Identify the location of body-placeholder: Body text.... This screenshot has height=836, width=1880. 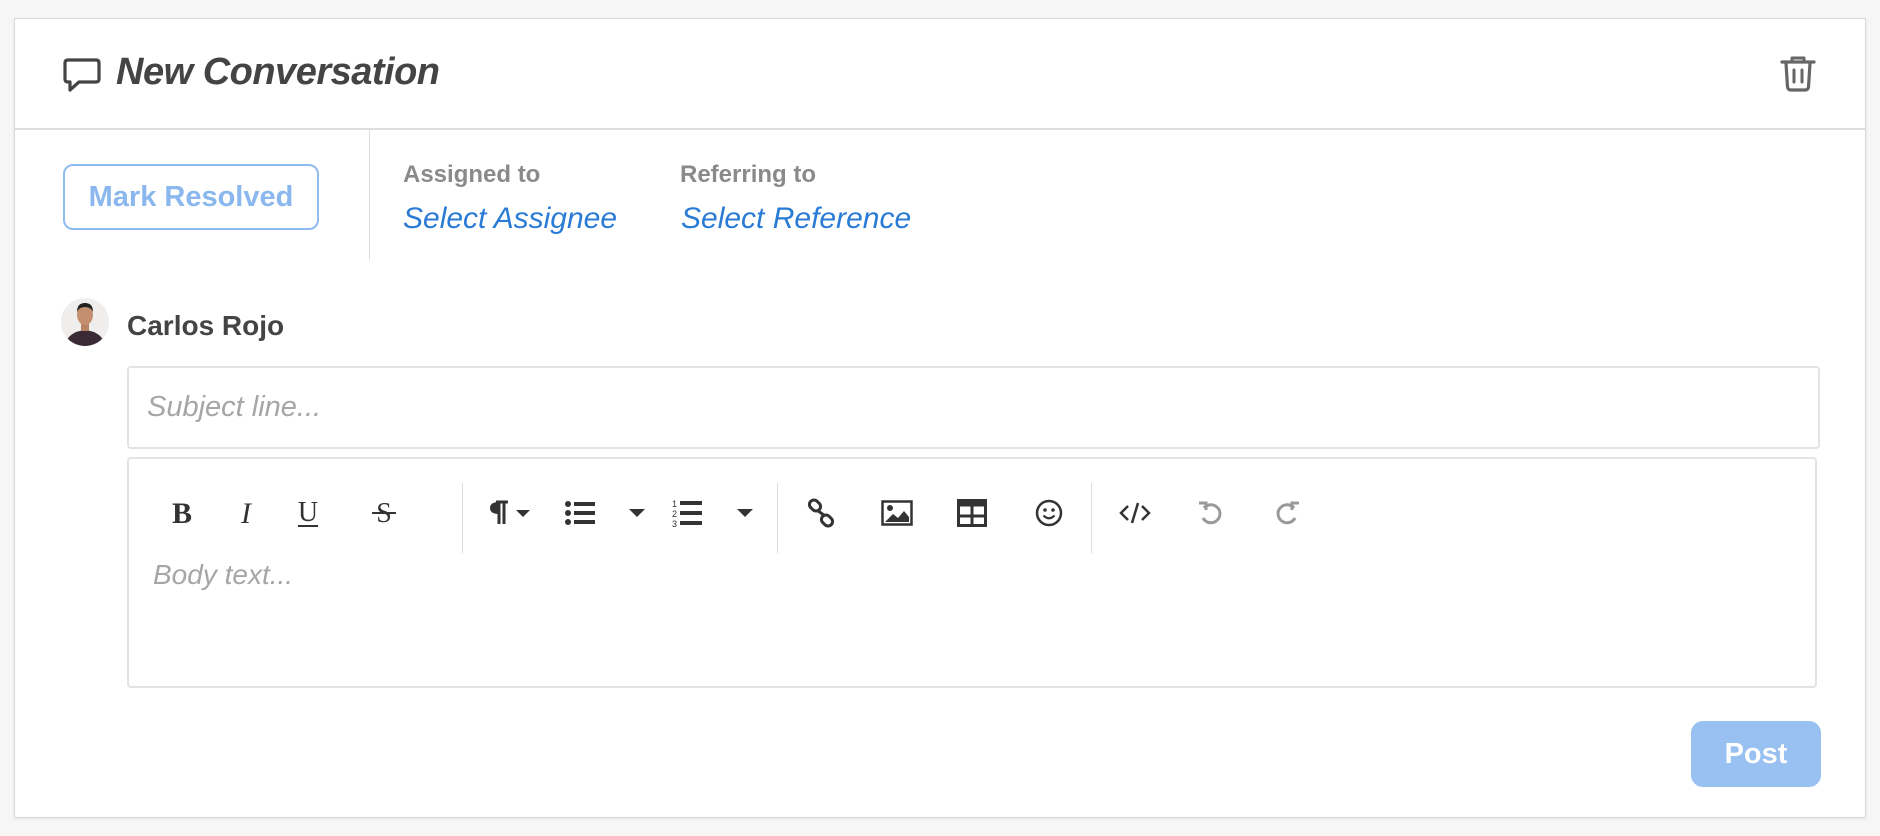
(223, 574).